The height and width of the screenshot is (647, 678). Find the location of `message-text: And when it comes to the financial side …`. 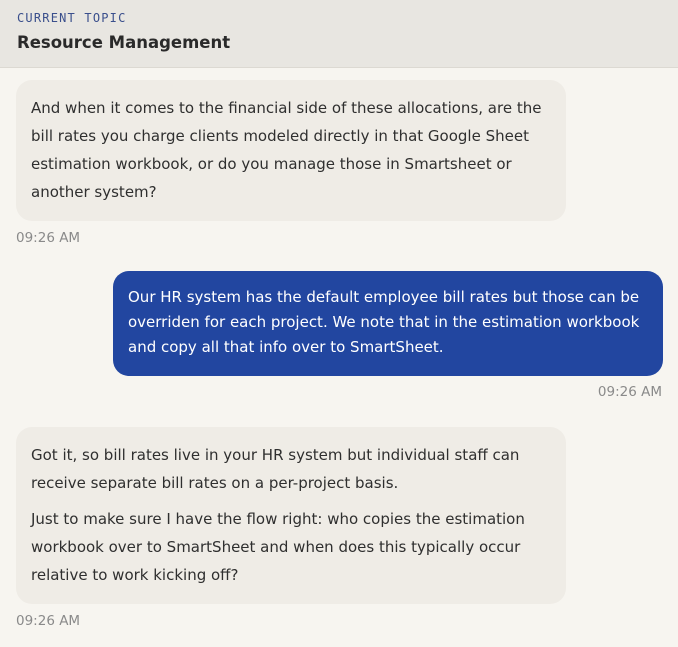

message-text: And when it comes to the financial side … is located at coordinates (286, 150).